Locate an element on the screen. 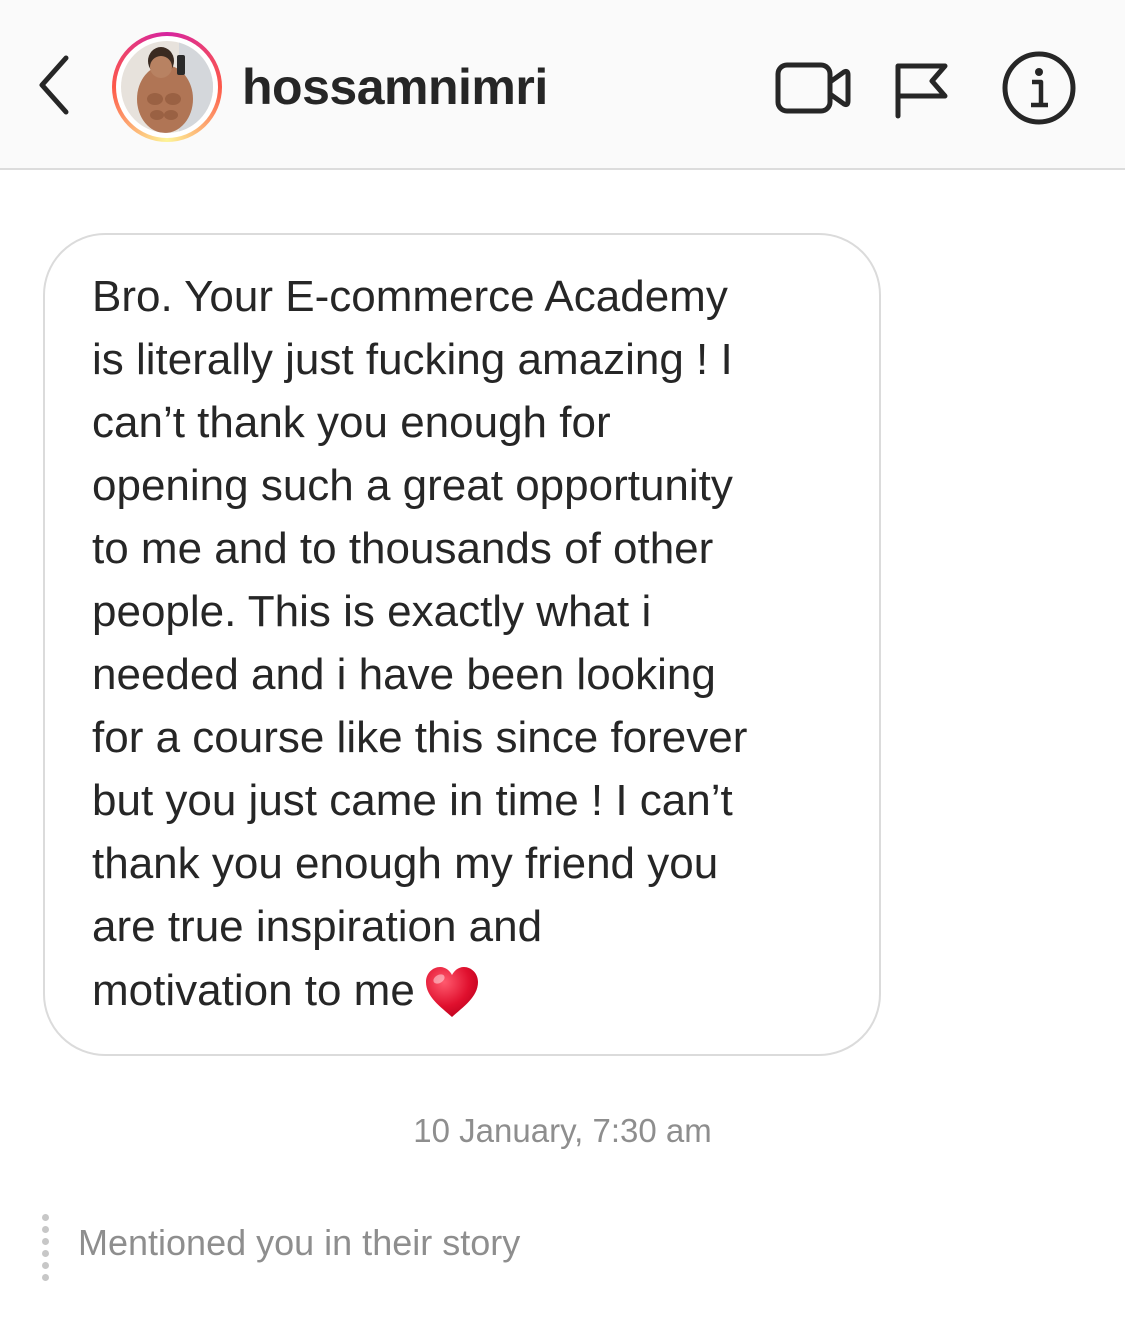  avatar is located at coordinates (167, 87).